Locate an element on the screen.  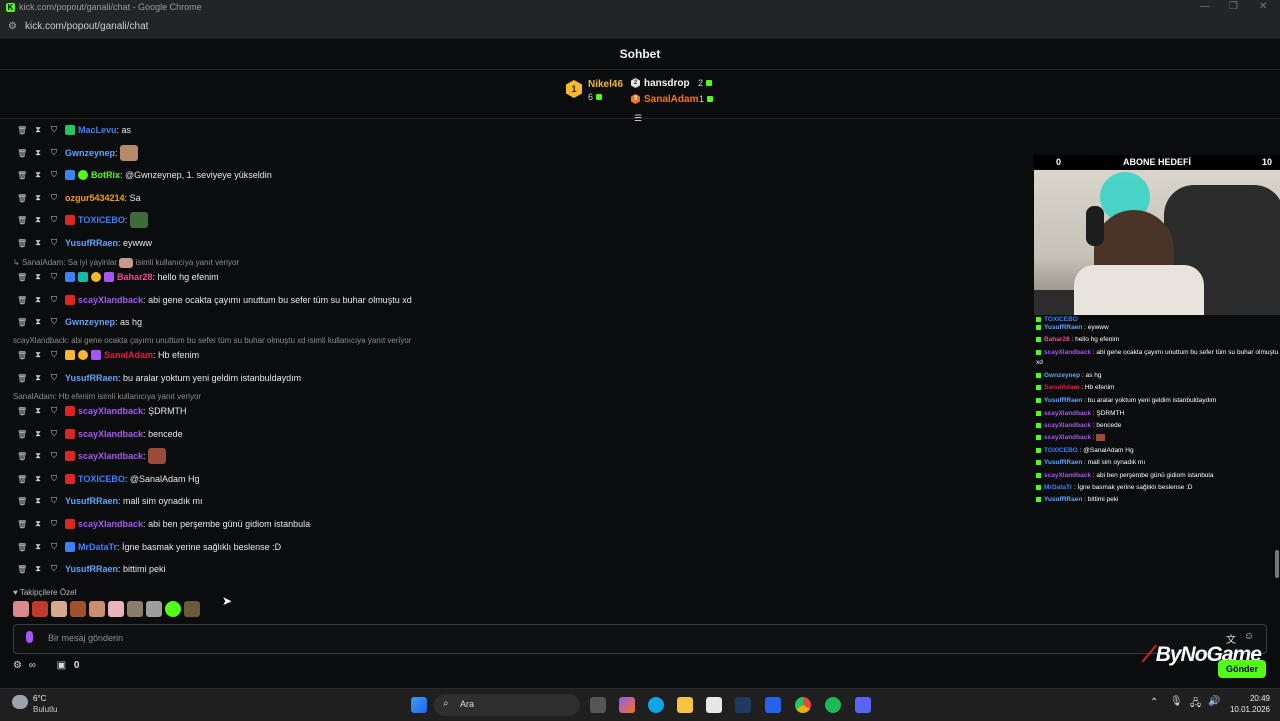
file-explorer-icon is located at coordinates (685, 705).